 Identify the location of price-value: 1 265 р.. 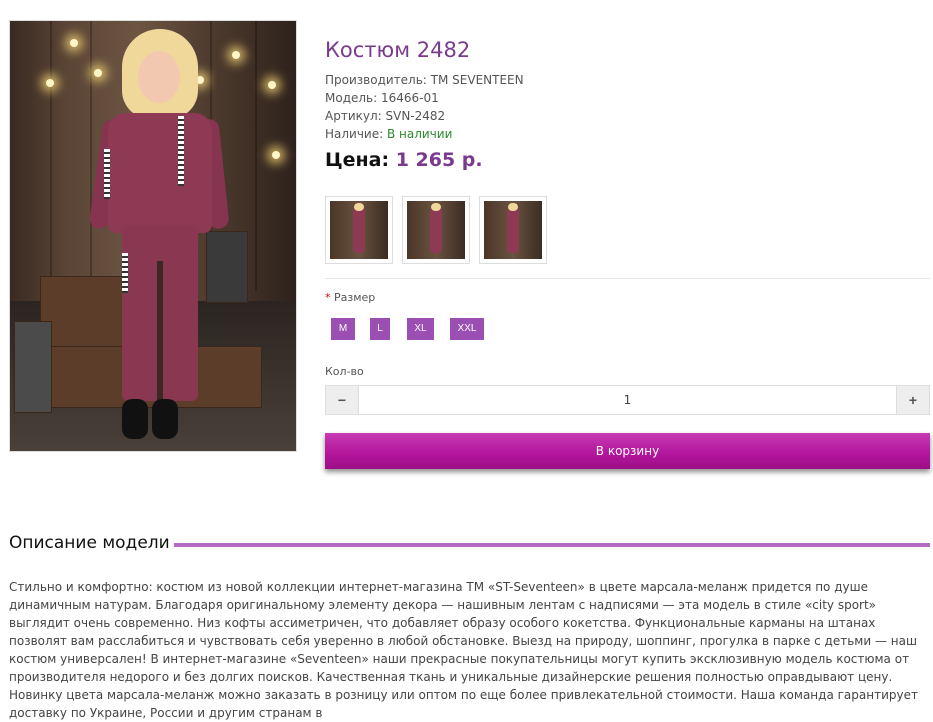
(439, 160).